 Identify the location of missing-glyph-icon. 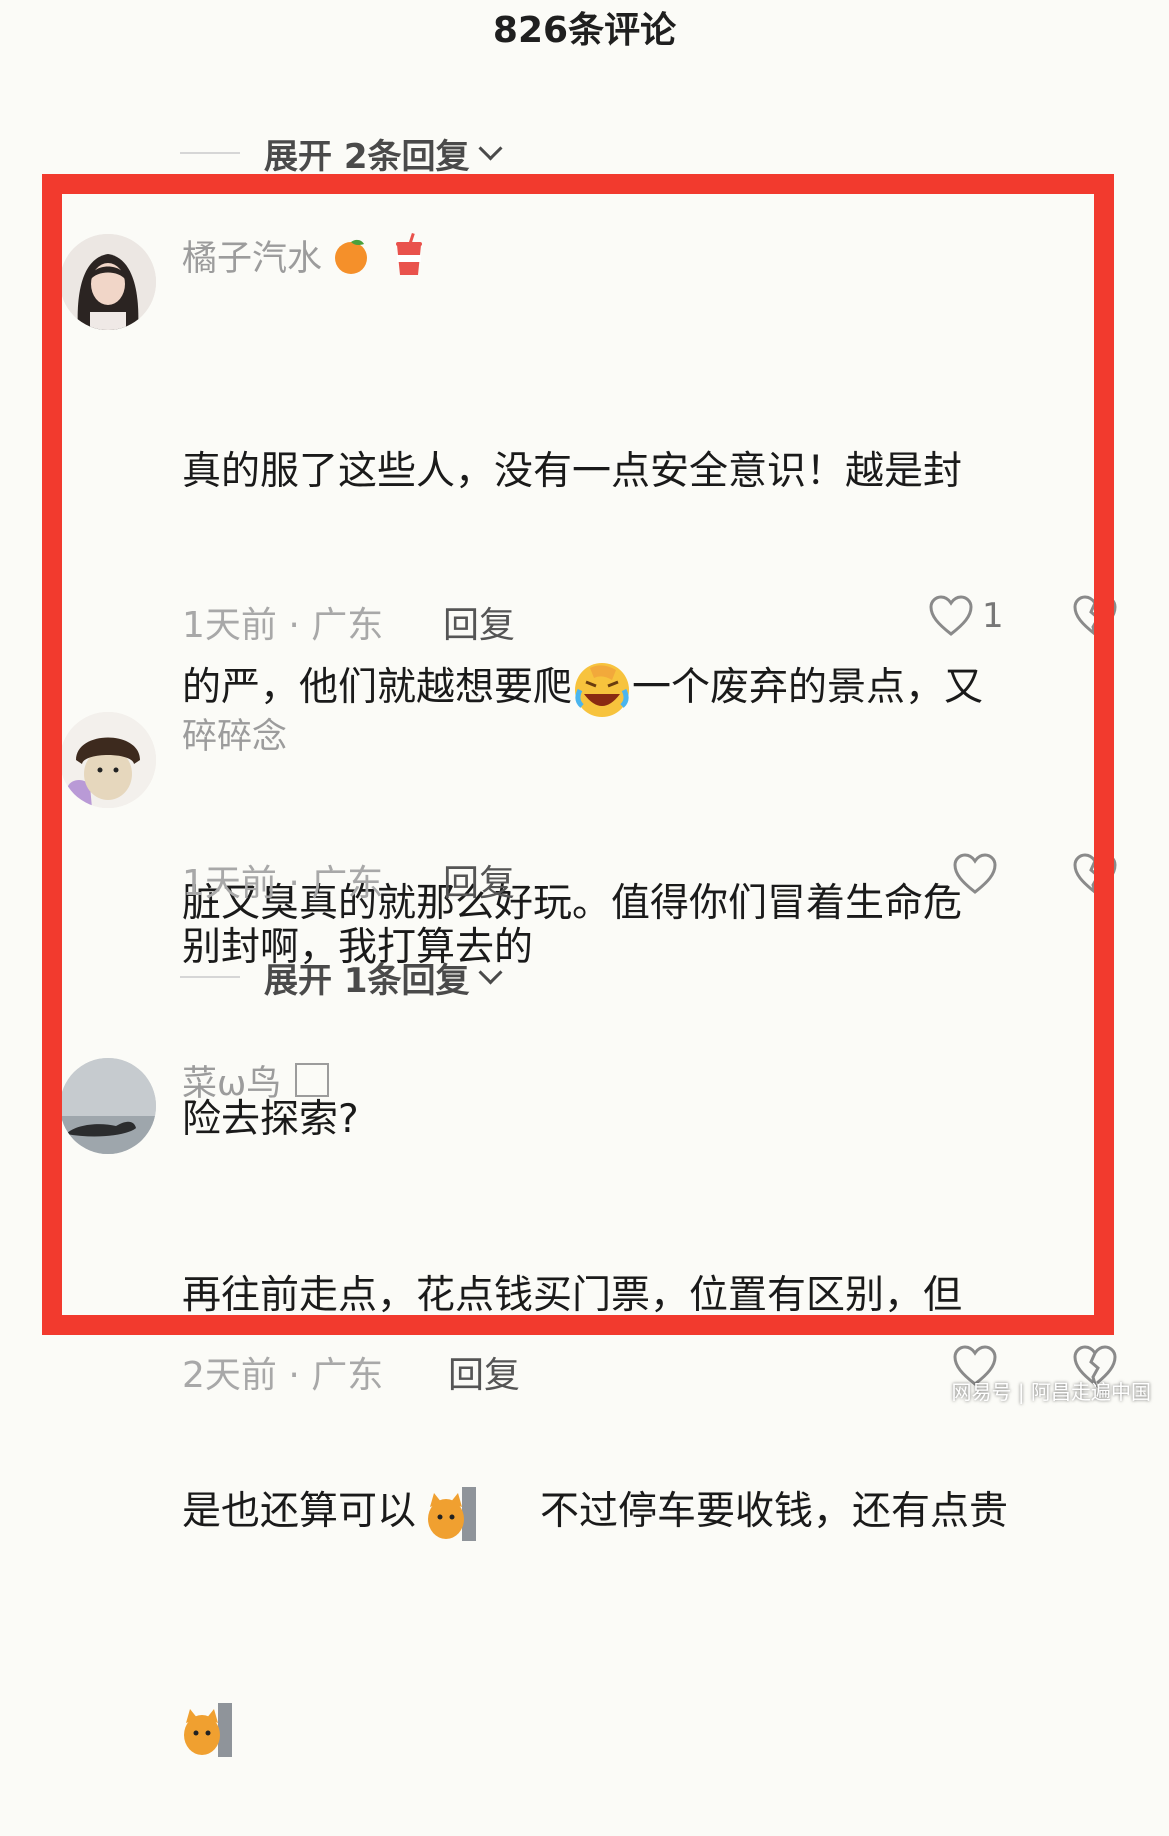
(312, 1080).